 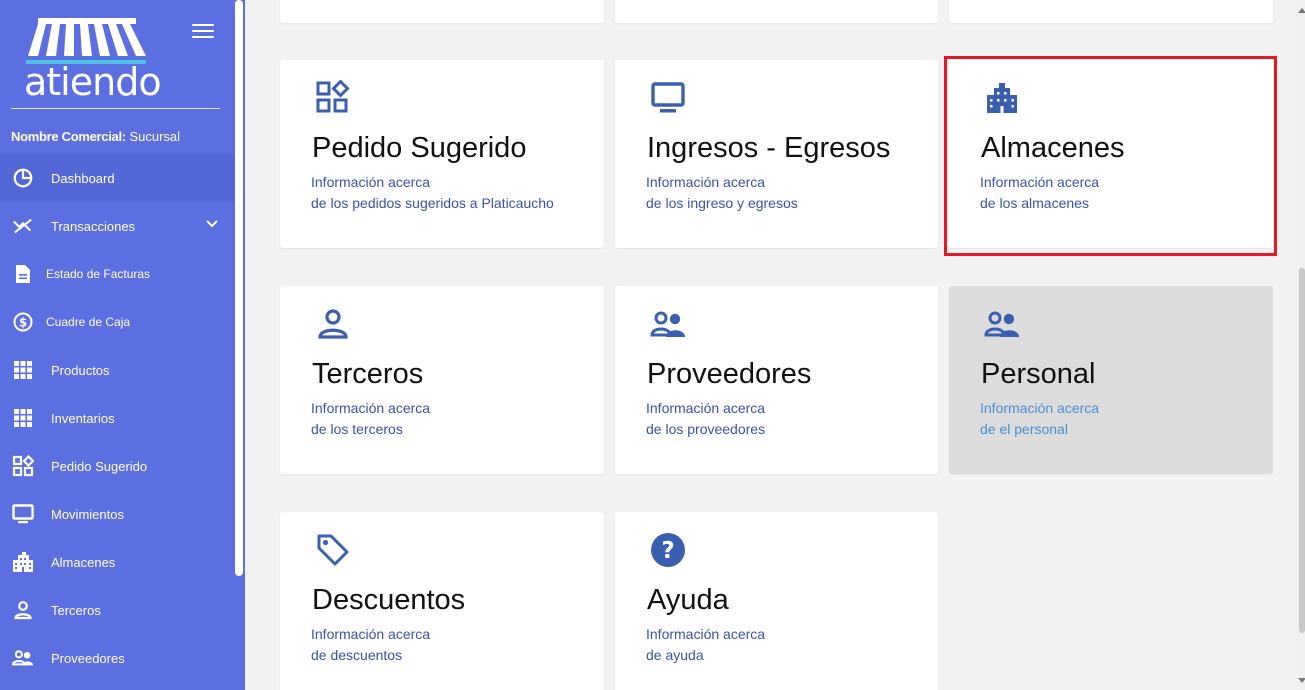 I want to click on help-icon: ?, so click(x=668, y=550).